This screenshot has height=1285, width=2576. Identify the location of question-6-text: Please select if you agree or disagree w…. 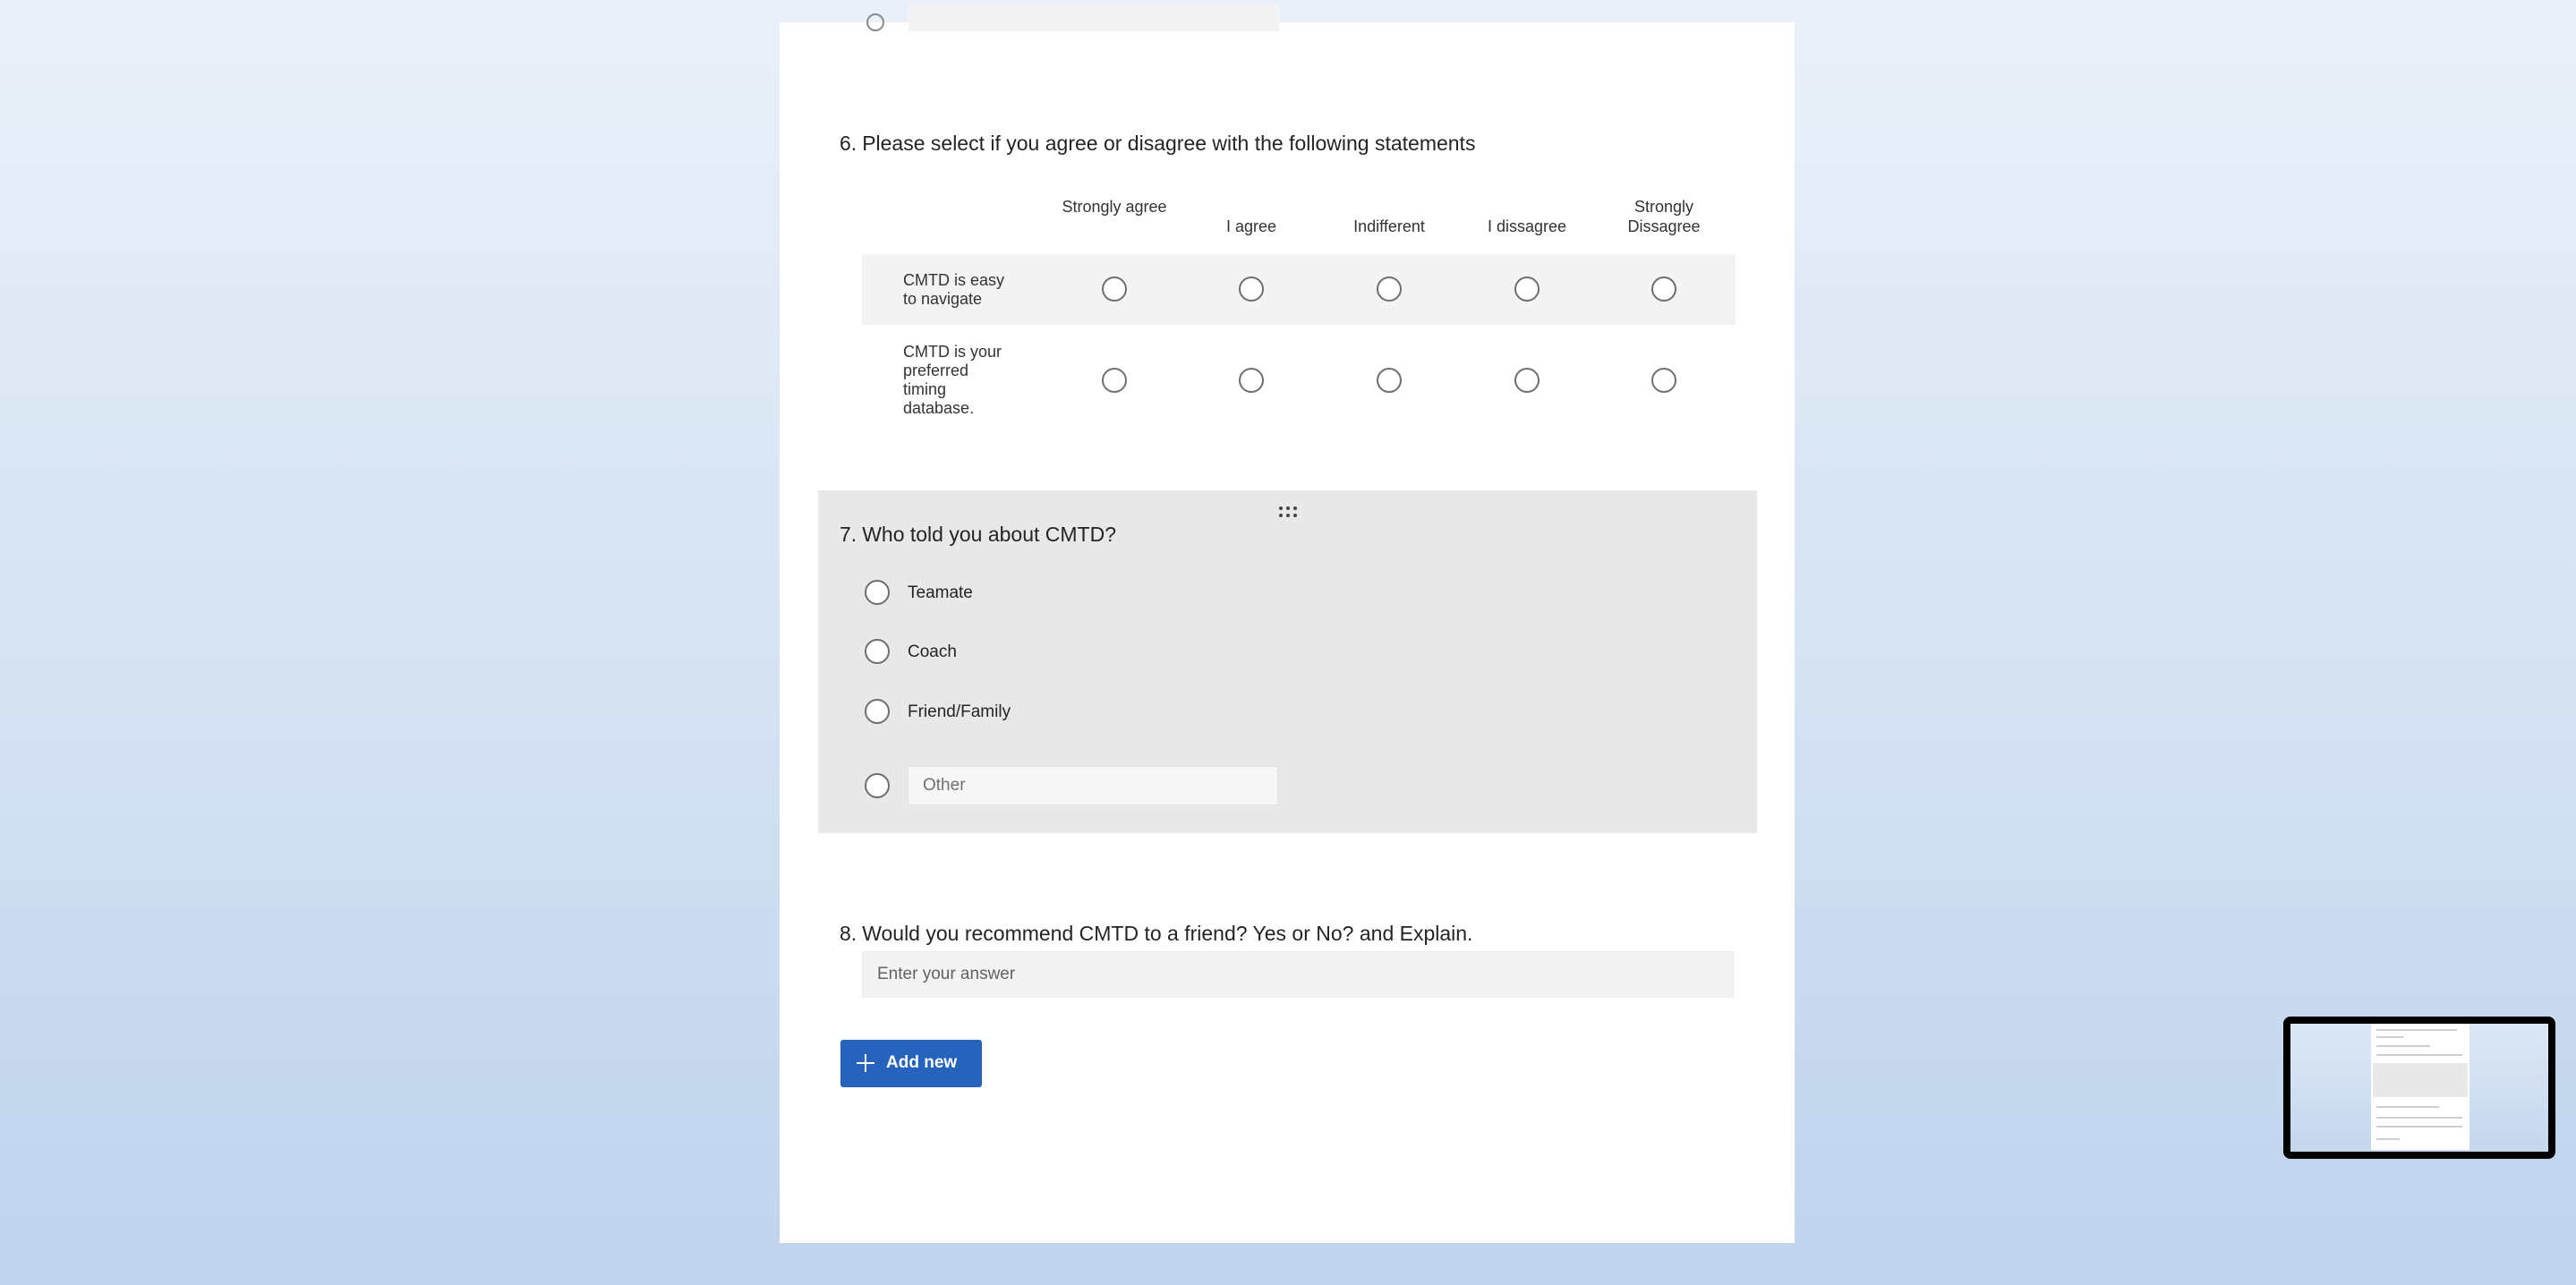
(1169, 143).